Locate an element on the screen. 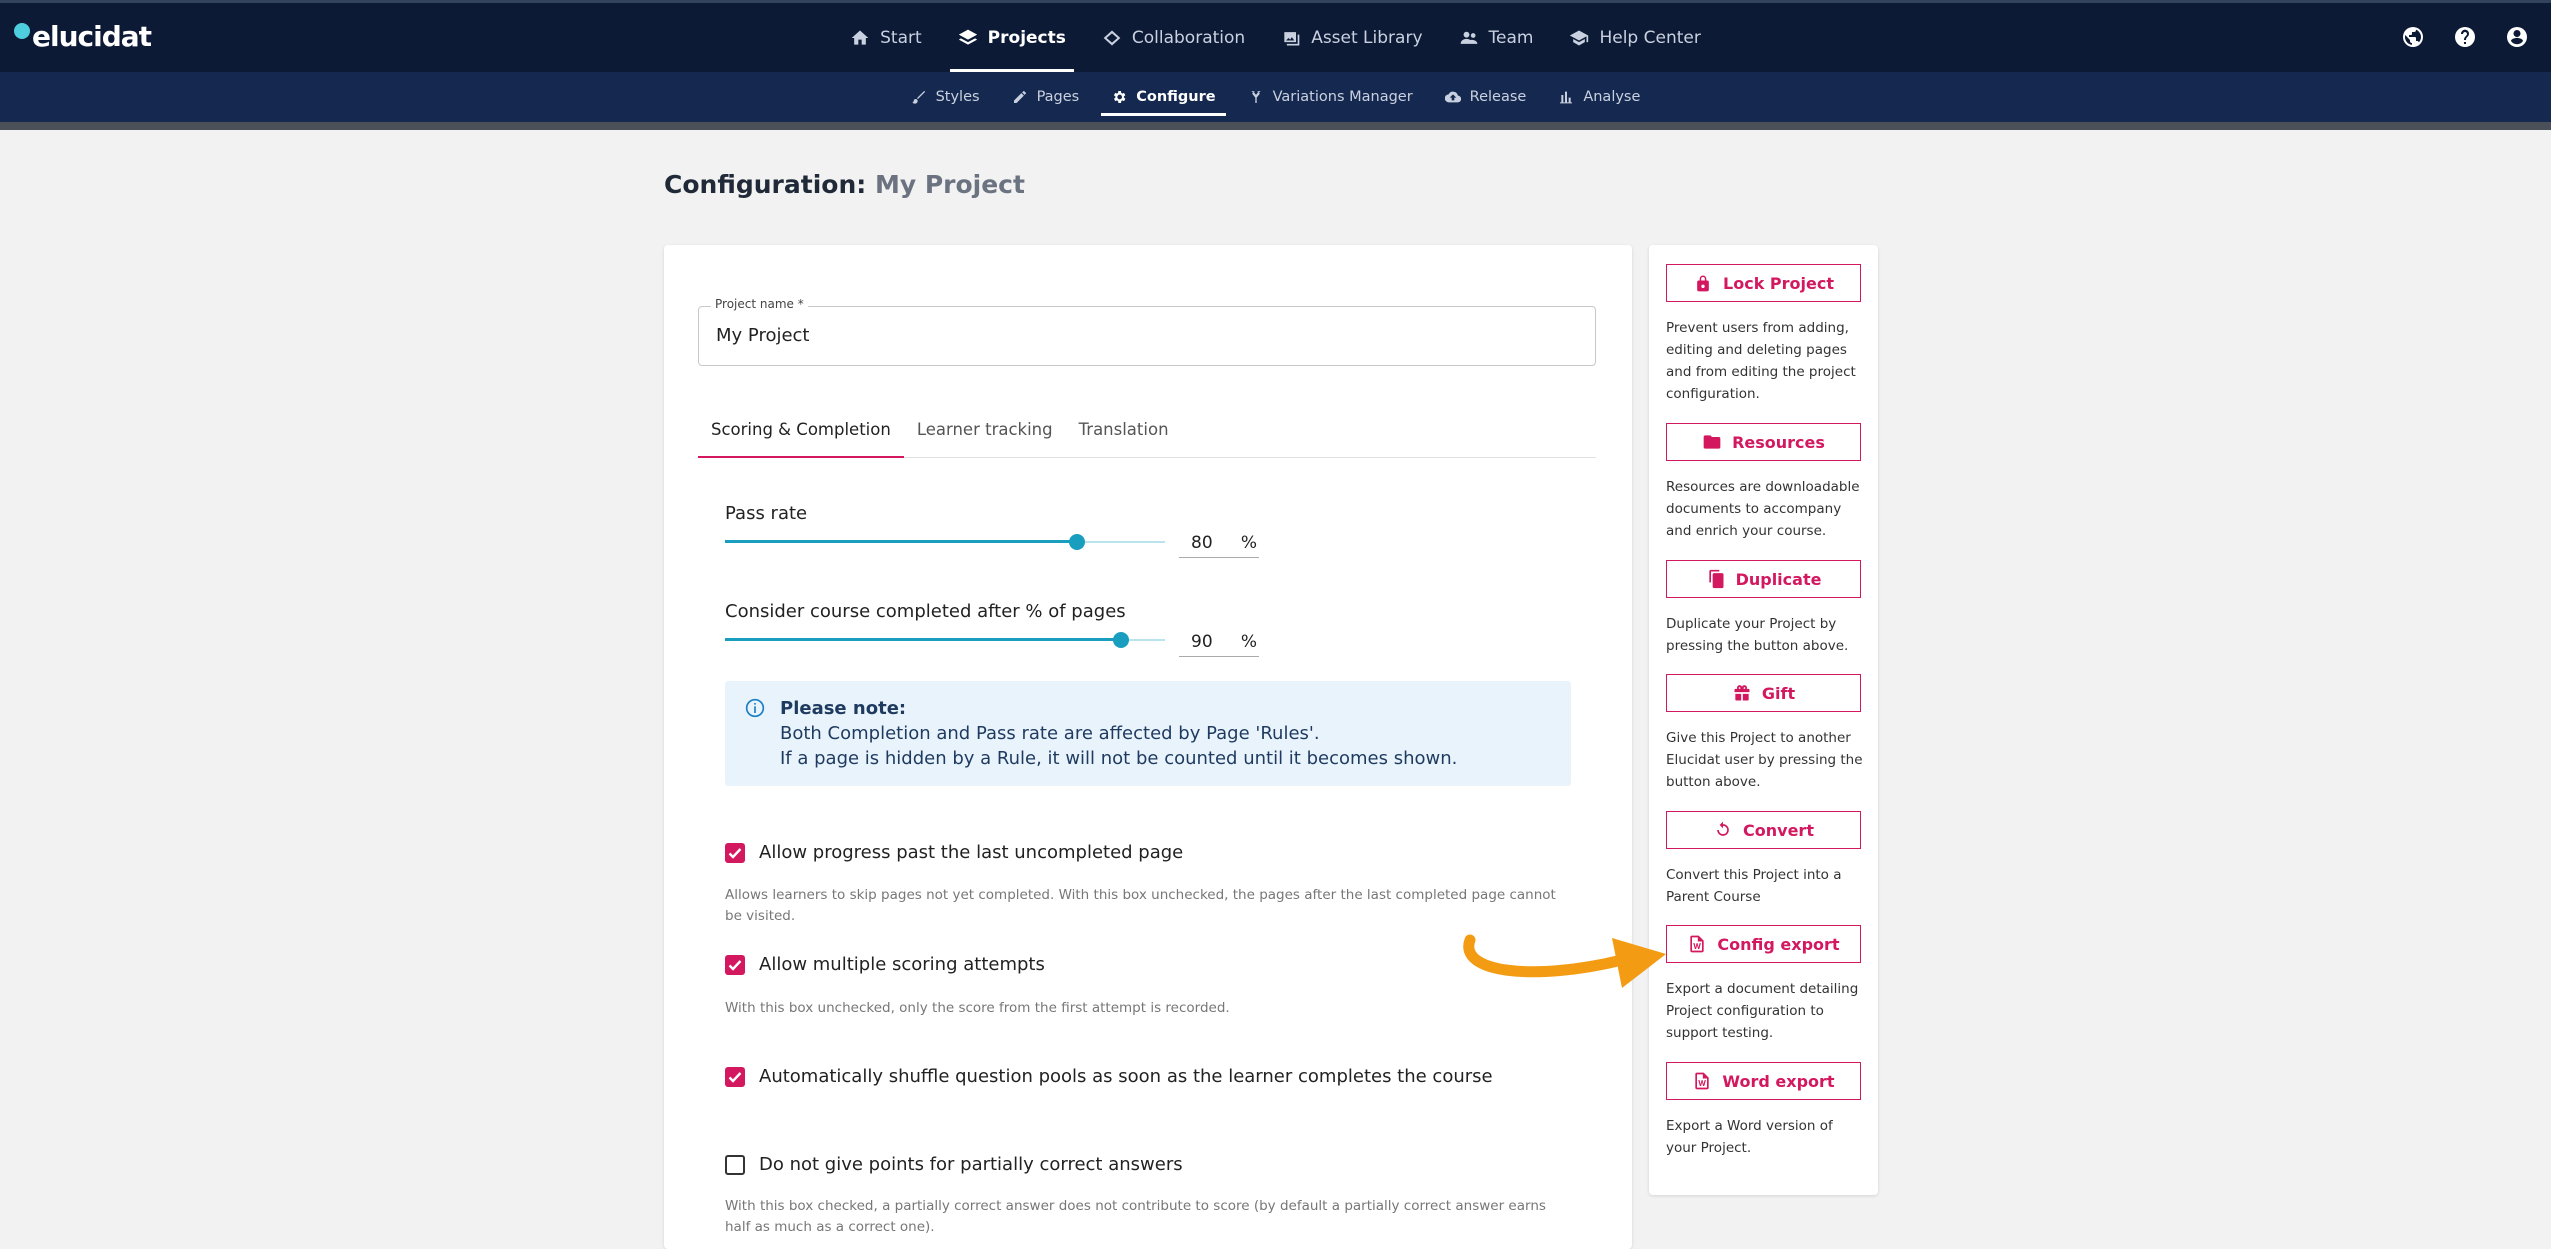 This screenshot has height=1249, width=2551. bar-chart-icon is located at coordinates (1566, 97).